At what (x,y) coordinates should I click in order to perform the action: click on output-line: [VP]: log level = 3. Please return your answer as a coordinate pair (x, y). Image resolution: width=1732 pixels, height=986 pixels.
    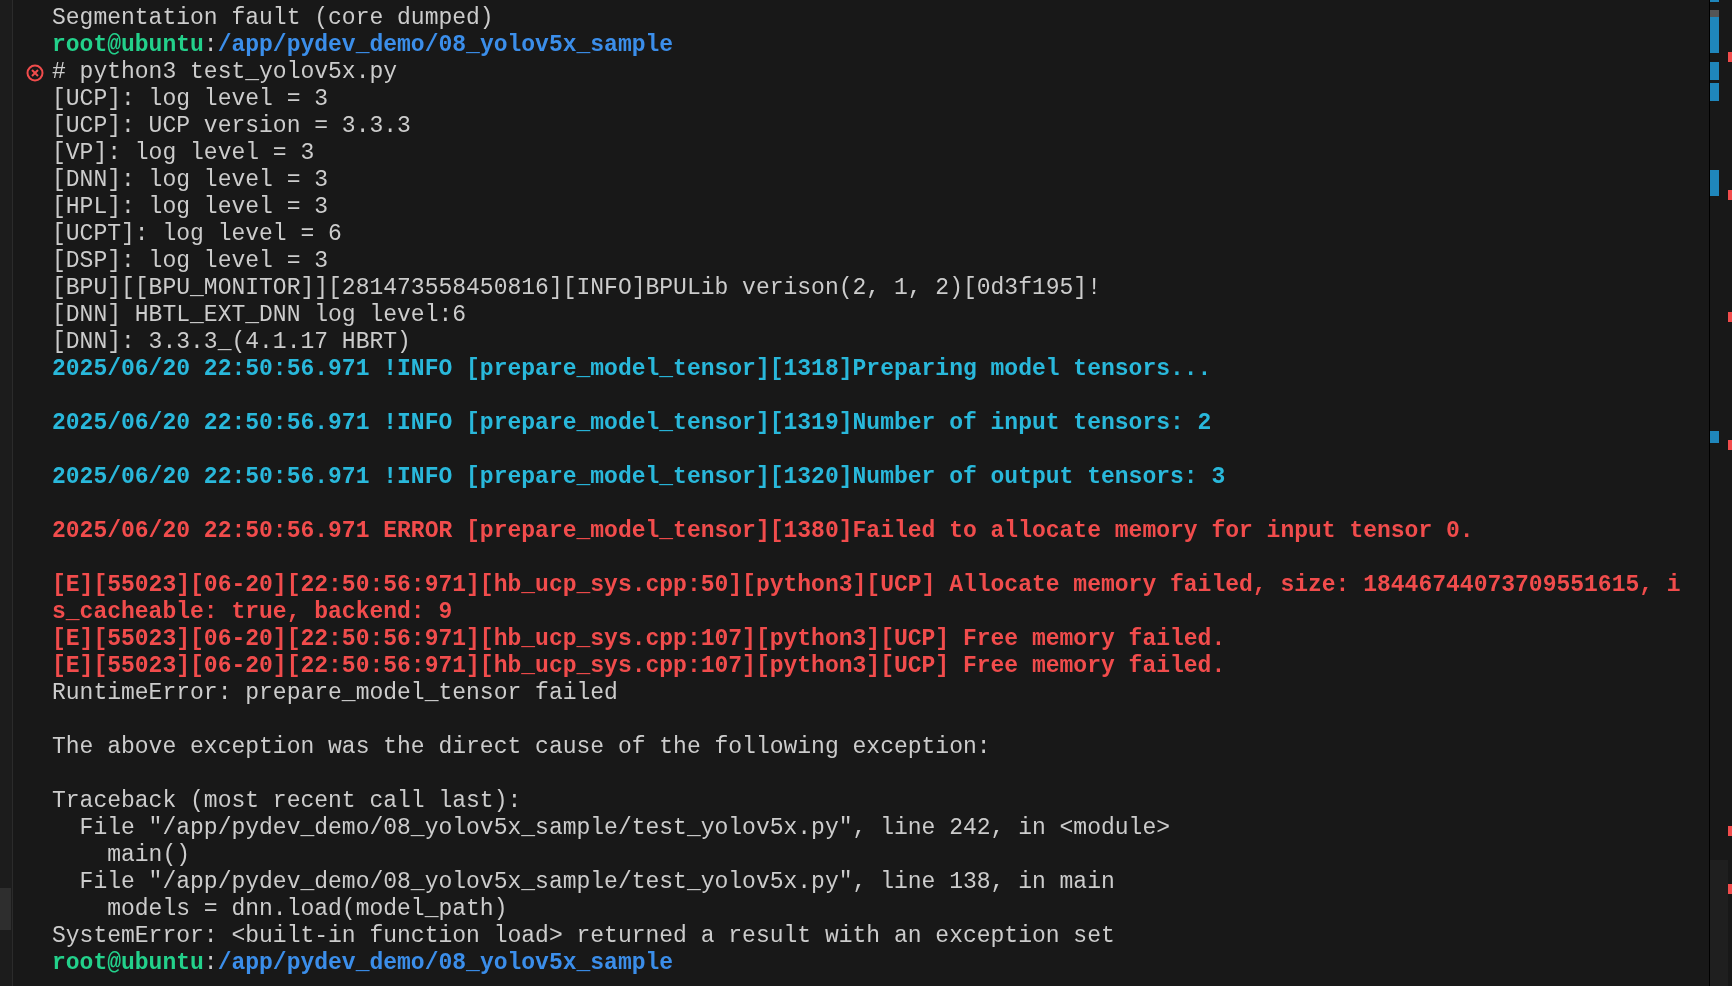
    Looking at the image, I should click on (183, 153).